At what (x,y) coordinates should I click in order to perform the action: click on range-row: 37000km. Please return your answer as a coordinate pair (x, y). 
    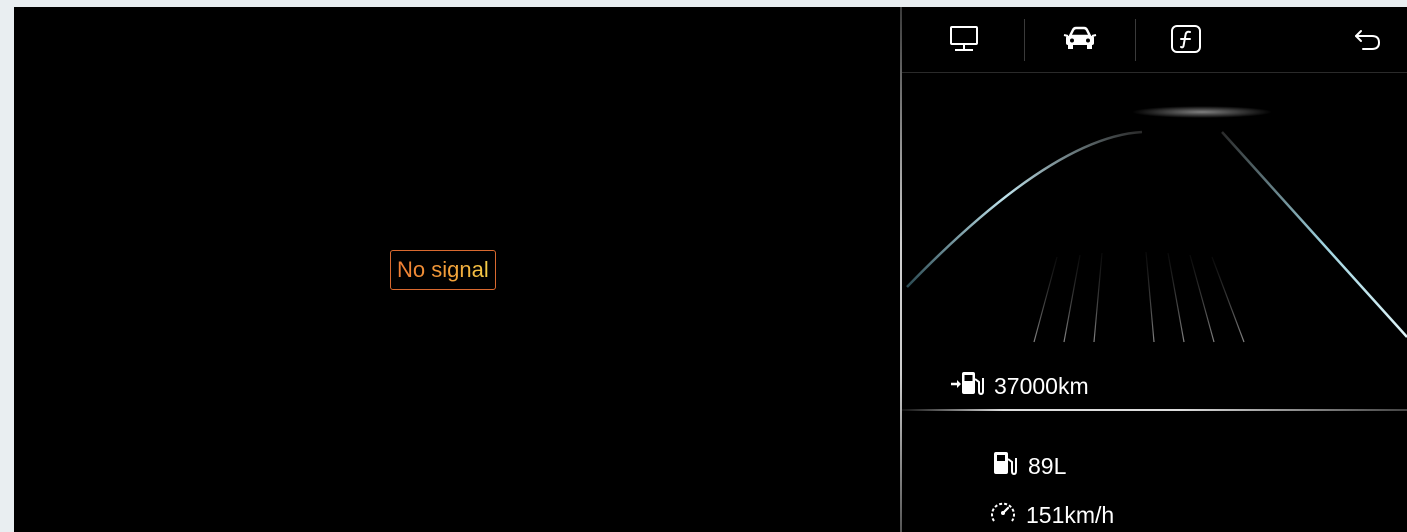
    Looking at the image, I should click on (1019, 386).